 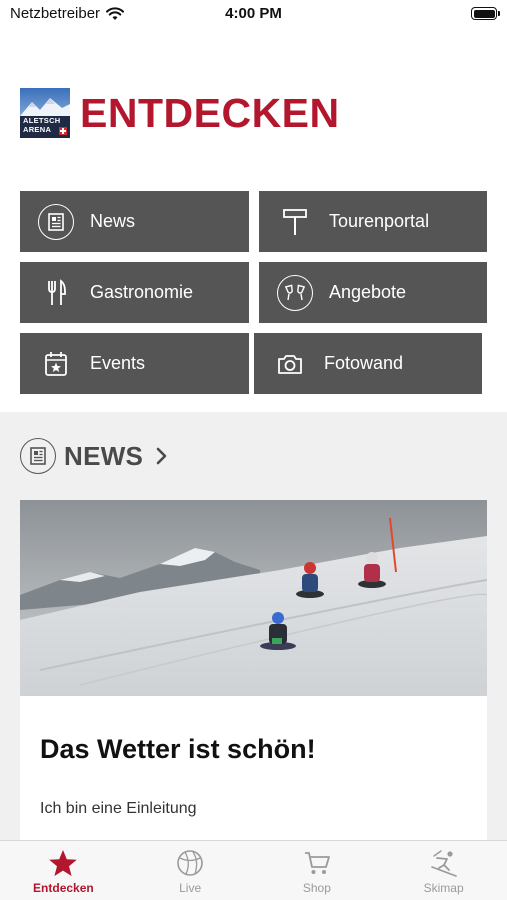 I want to click on aletsch-arena-logo: ALETSCH ARENA, so click(x=45, y=113).